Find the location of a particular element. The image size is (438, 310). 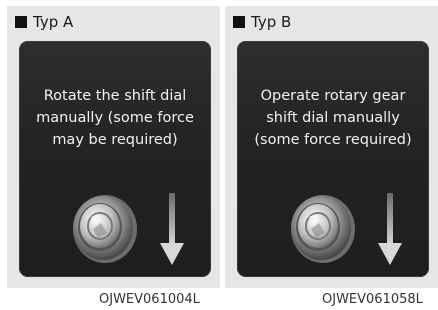

panel-header: Typ B is located at coordinates (262, 22).